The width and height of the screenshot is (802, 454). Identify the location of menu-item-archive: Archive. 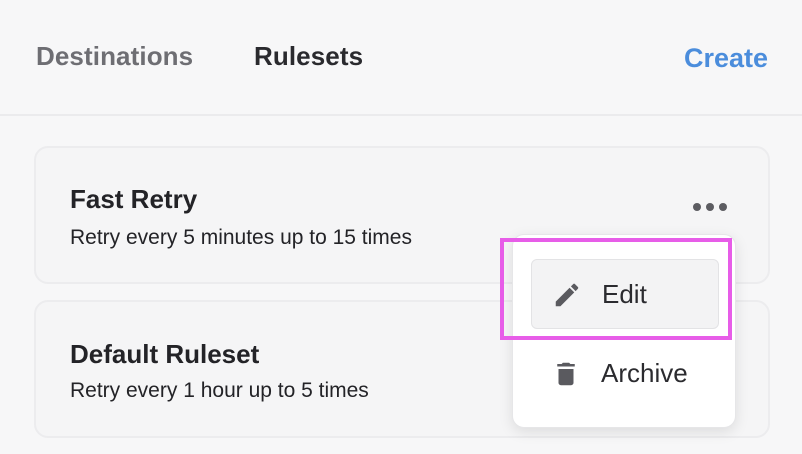
(625, 374).